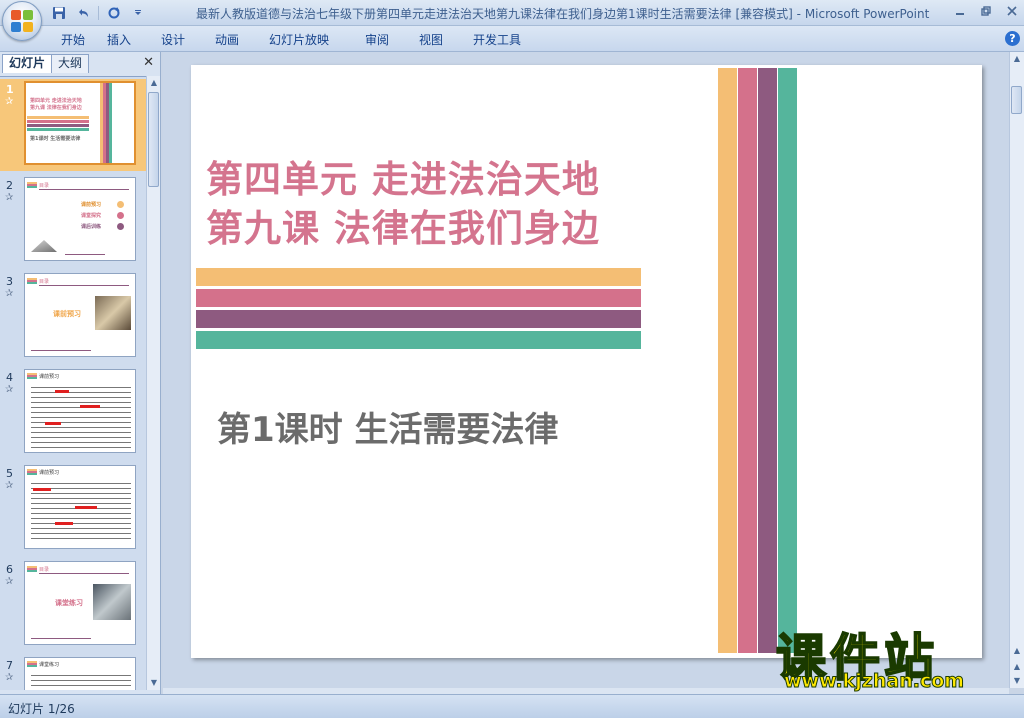 The height and width of the screenshot is (718, 1024). What do you see at coordinates (148, 62) in the screenshot?
I see `close-panel-icon: ✕` at bounding box center [148, 62].